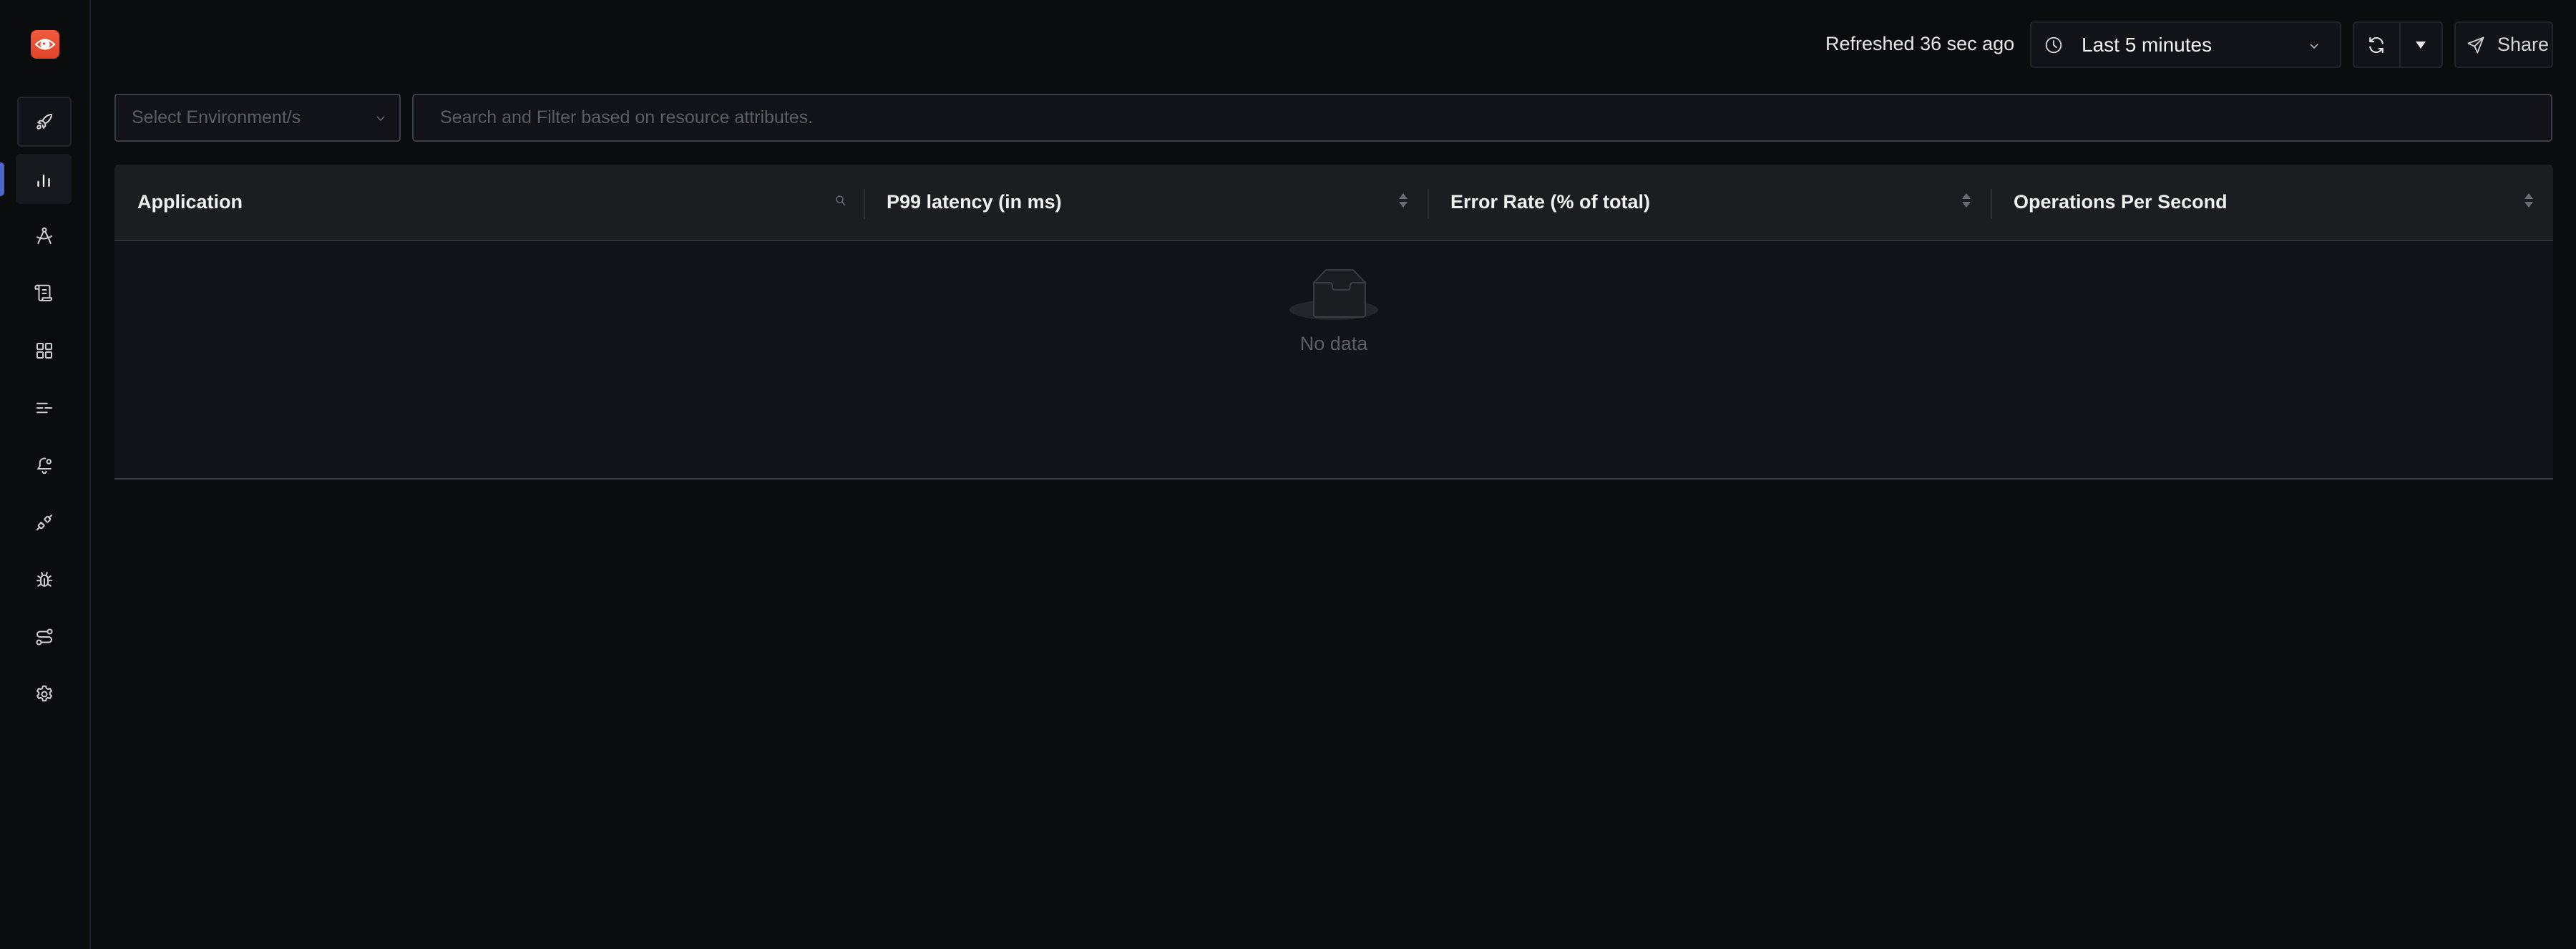 This screenshot has height=949, width=2576. I want to click on list-icon, so click(44, 408).